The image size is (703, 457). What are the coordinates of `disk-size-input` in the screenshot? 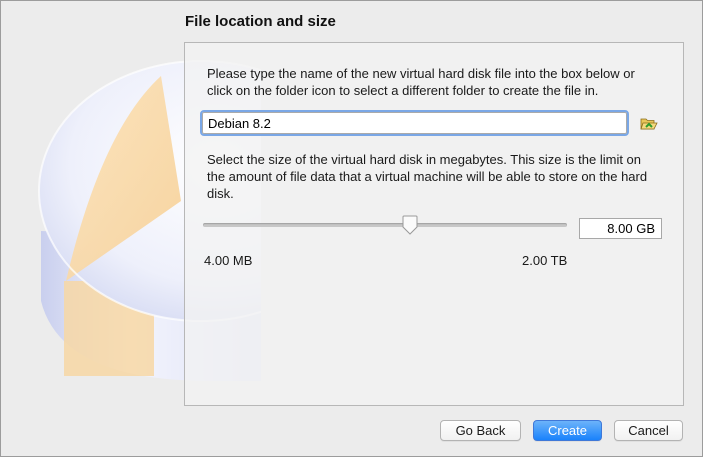 It's located at (620, 228).